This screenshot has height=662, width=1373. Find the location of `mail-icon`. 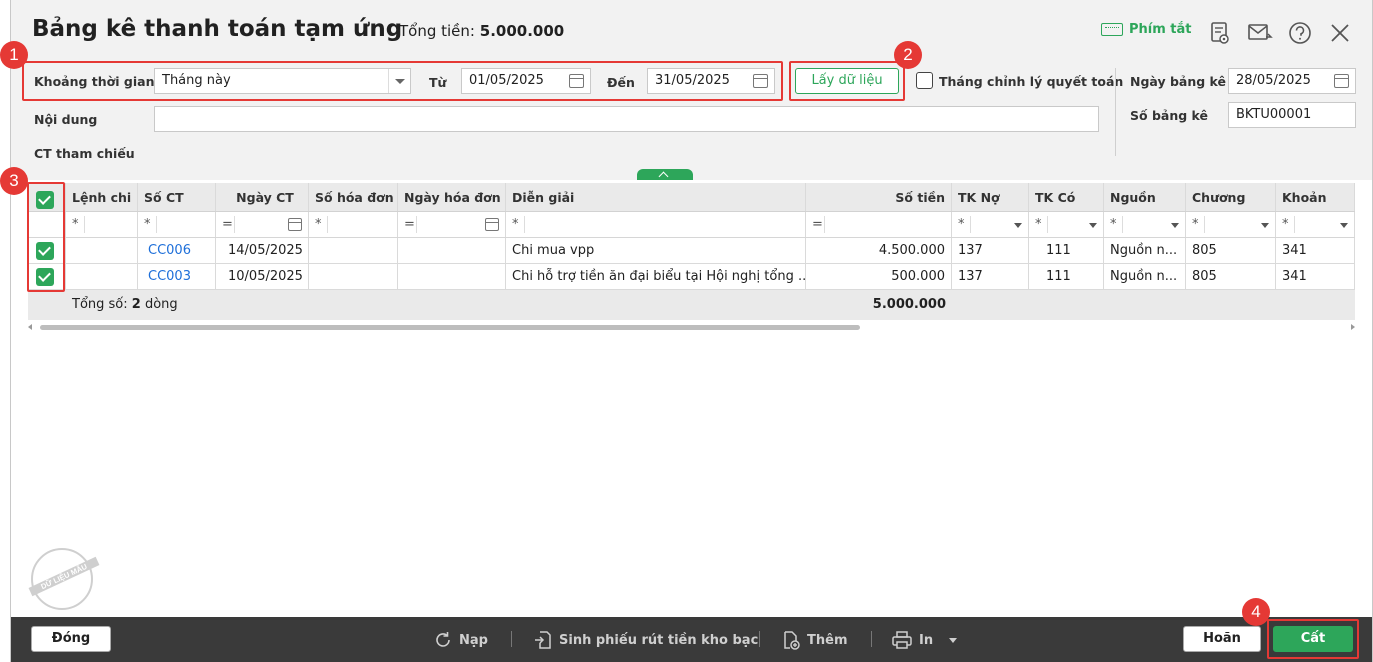

mail-icon is located at coordinates (1260, 33).